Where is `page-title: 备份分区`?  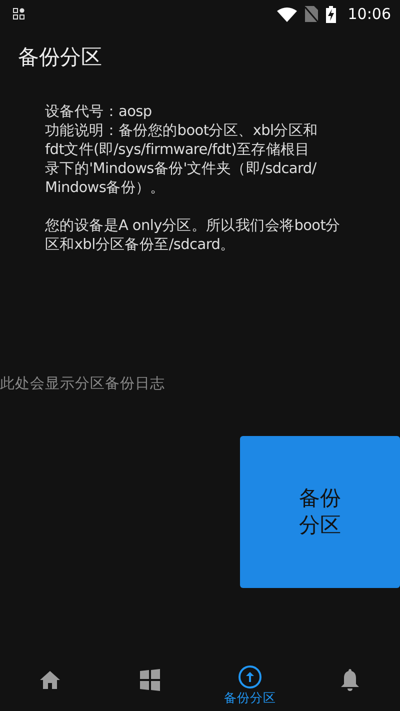
page-title: 备份分区 is located at coordinates (60, 57).